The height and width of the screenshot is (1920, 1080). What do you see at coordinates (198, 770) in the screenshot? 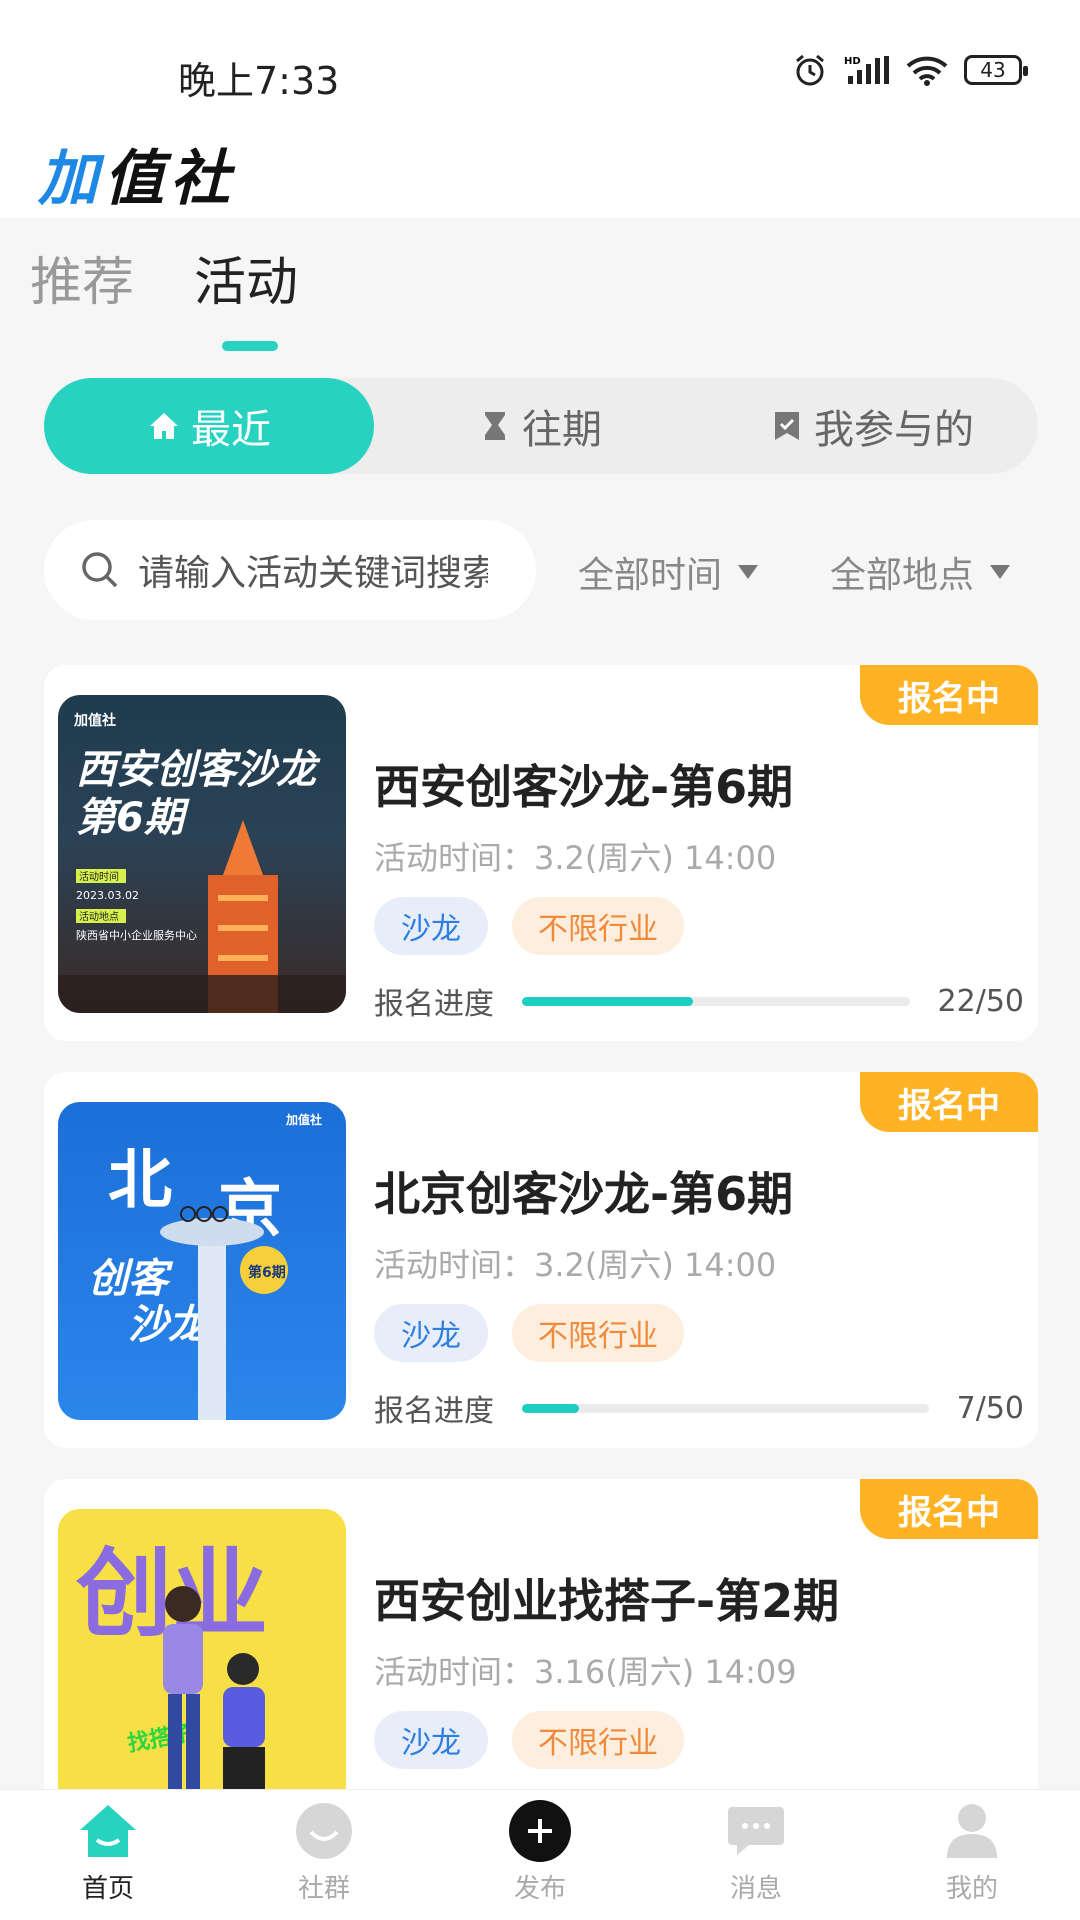
I see `svg-text: 西安创客沙龙` at bounding box center [198, 770].